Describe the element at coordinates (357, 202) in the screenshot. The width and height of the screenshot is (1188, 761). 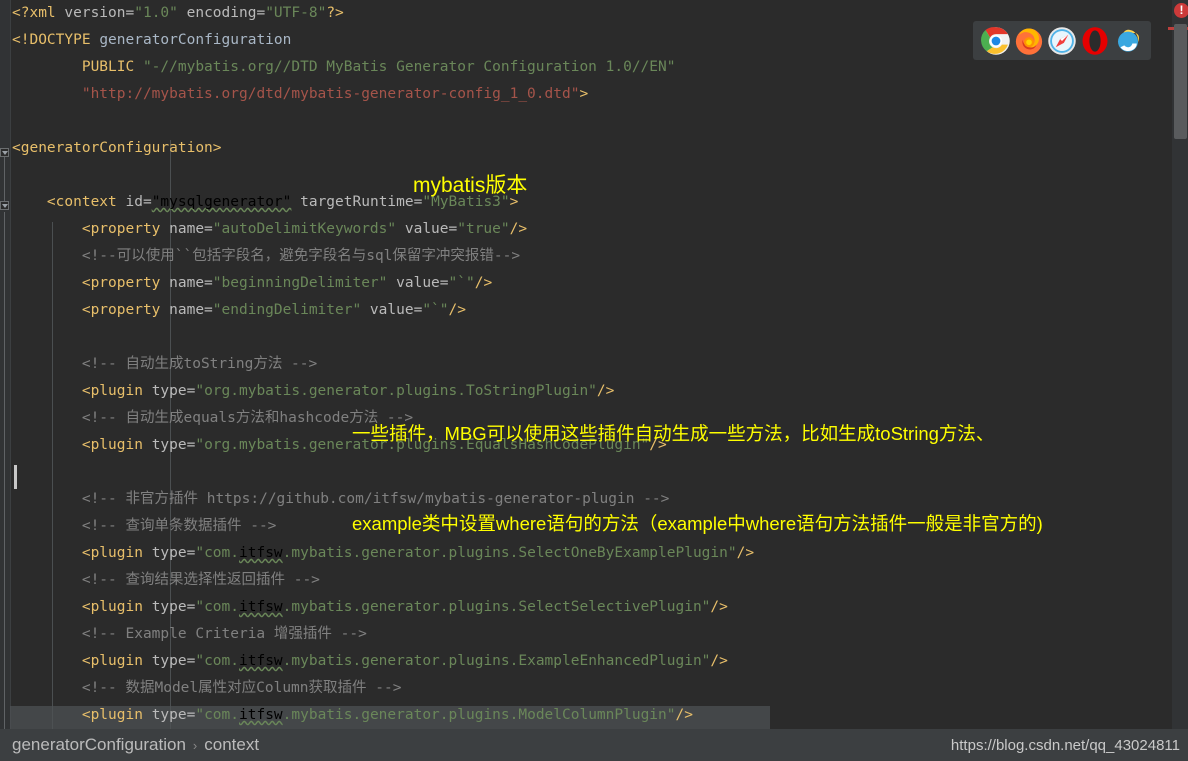
I see `code-token: targetRuntime=` at that location.